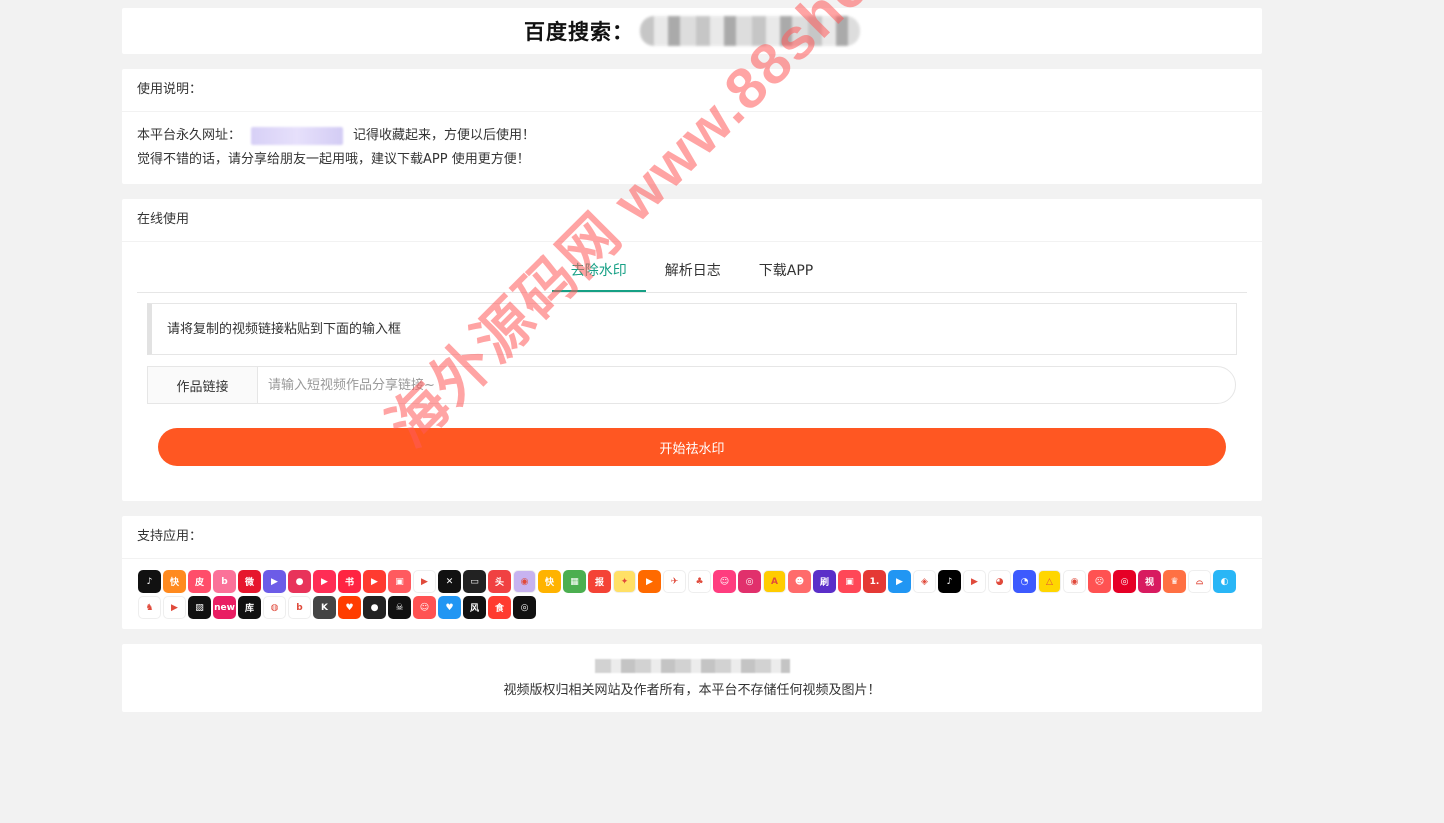 Image resolution: width=1444 pixels, height=823 pixels. What do you see at coordinates (199, 581) in the screenshot?
I see `pipixia-icon: 皮` at bounding box center [199, 581].